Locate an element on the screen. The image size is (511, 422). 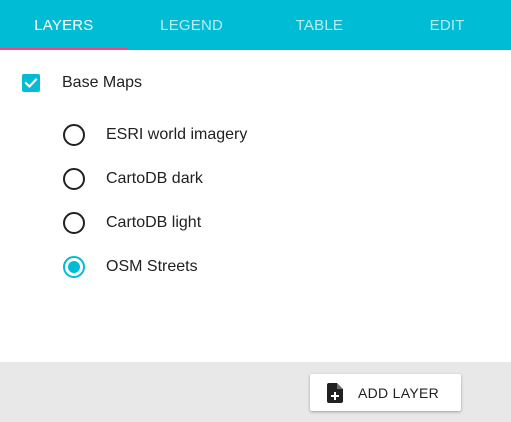
add-layer-label: ADD LAYER is located at coordinates (399, 392).